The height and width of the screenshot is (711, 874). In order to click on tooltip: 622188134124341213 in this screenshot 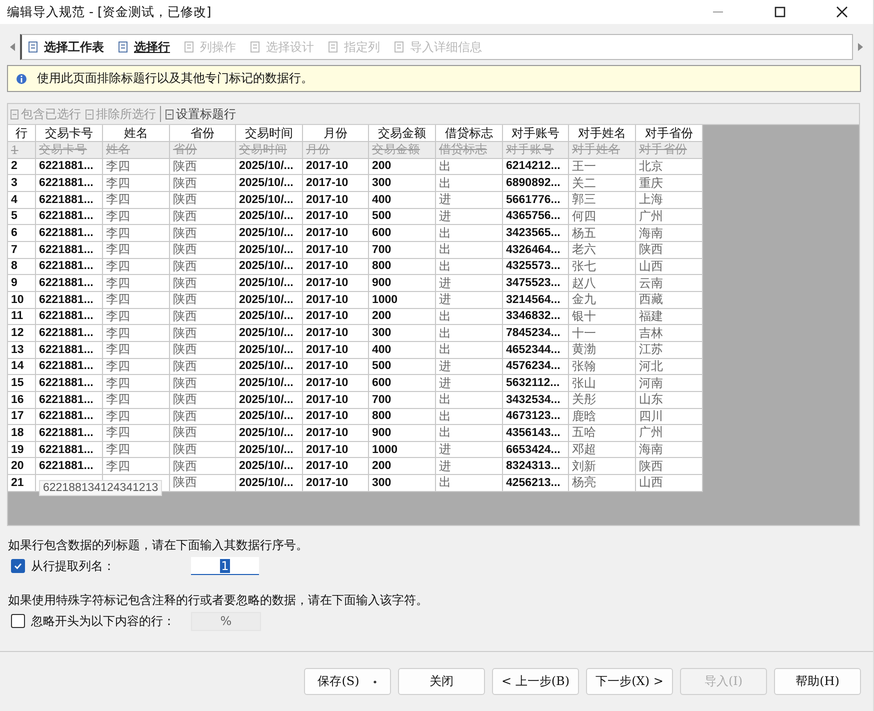, I will do `click(100, 488)`.